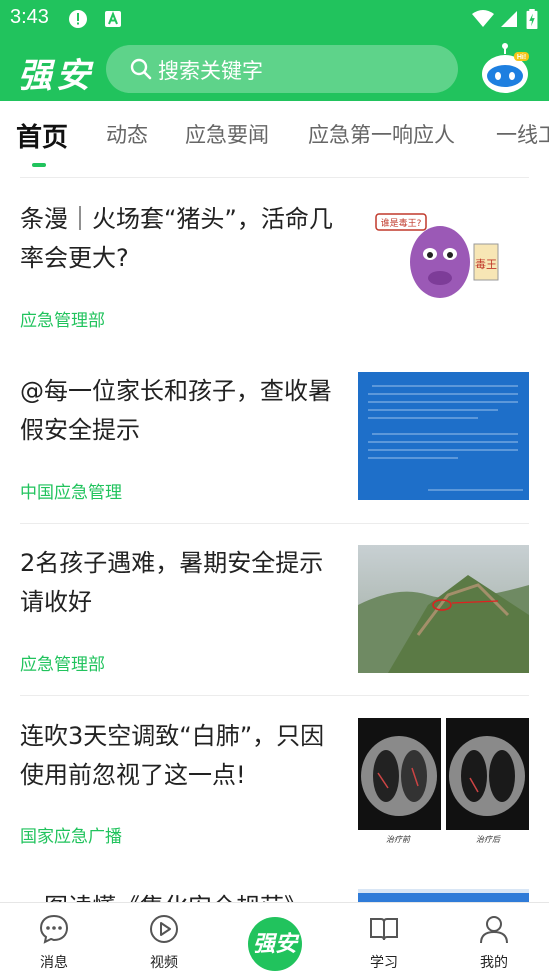  I want to click on wifi-icon, so click(483, 18).